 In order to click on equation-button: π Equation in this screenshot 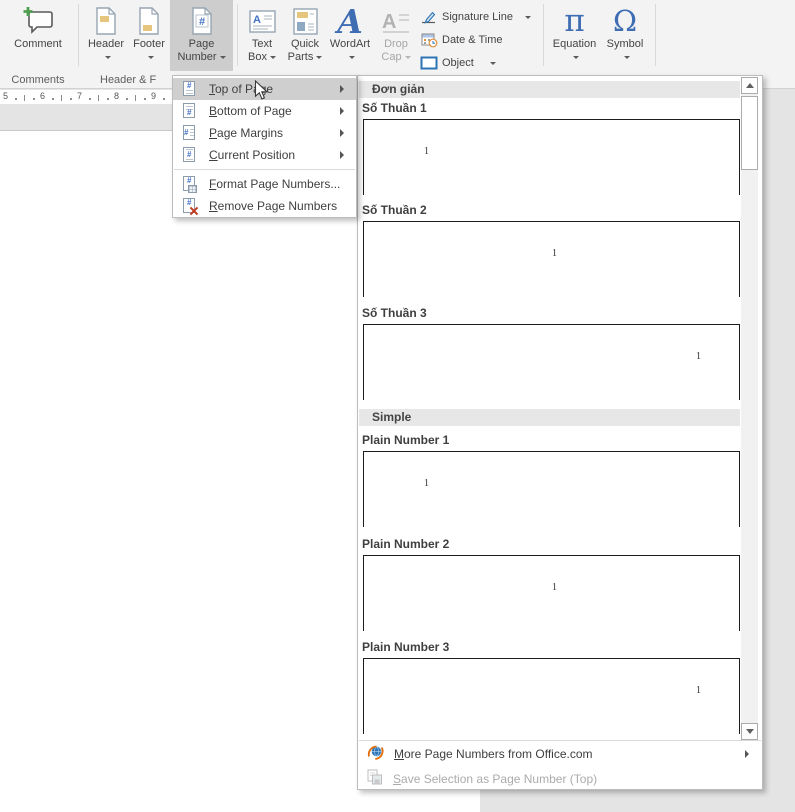, I will do `click(574, 35)`.